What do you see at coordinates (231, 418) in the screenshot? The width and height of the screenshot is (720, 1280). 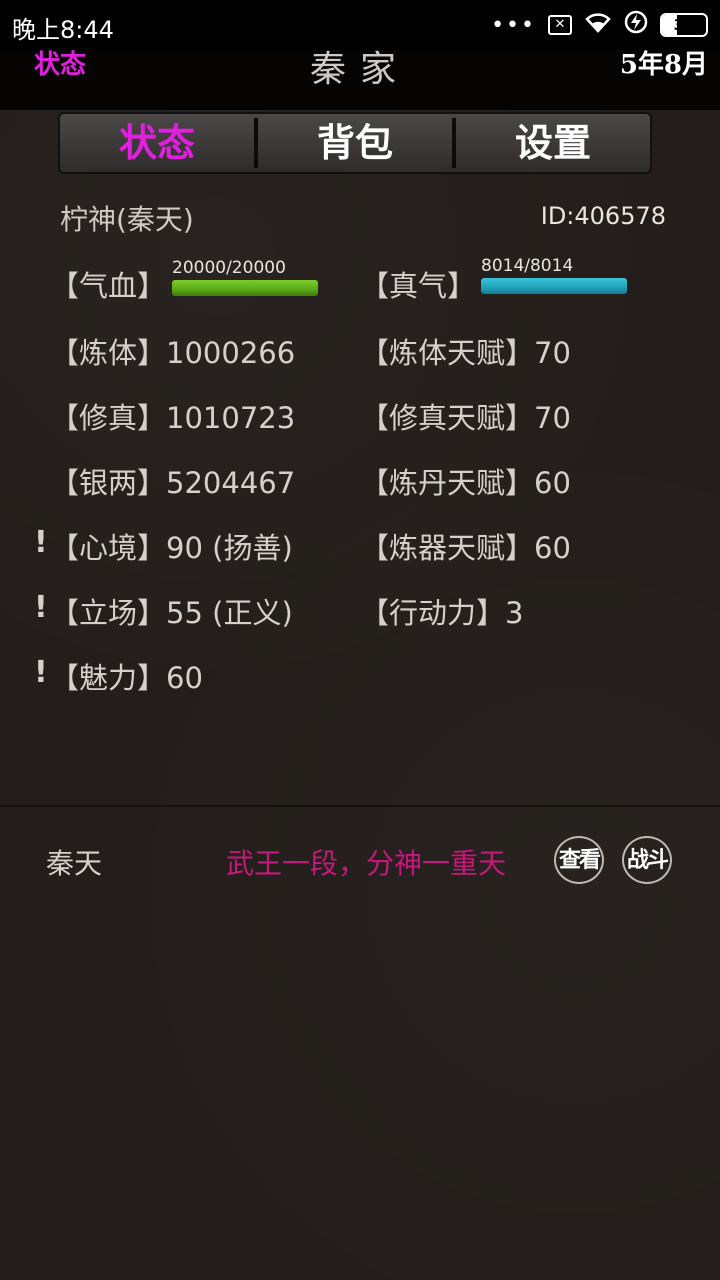 I see `stat-value: 1010723` at bounding box center [231, 418].